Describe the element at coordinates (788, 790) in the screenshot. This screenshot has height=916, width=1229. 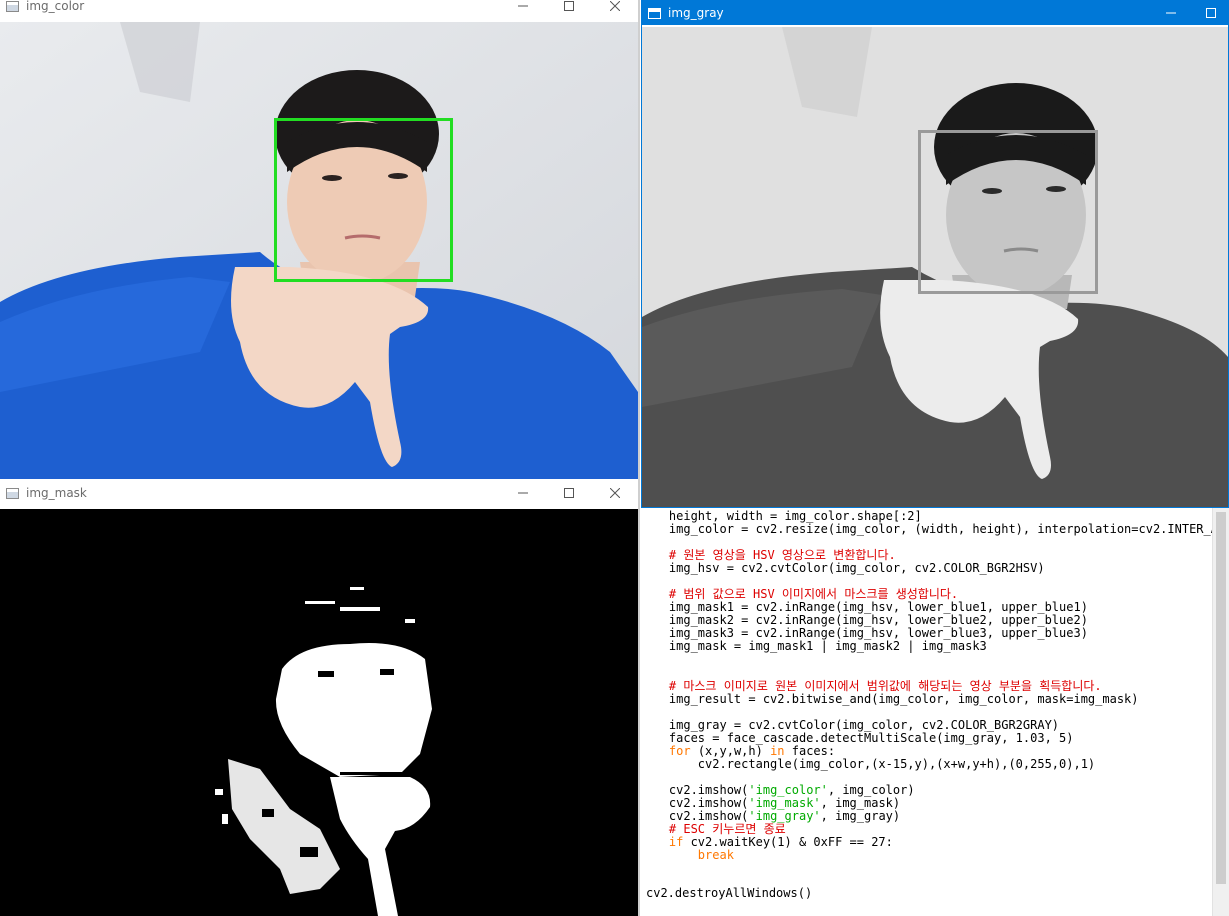
I see `code-string: 'img_color'` at that location.